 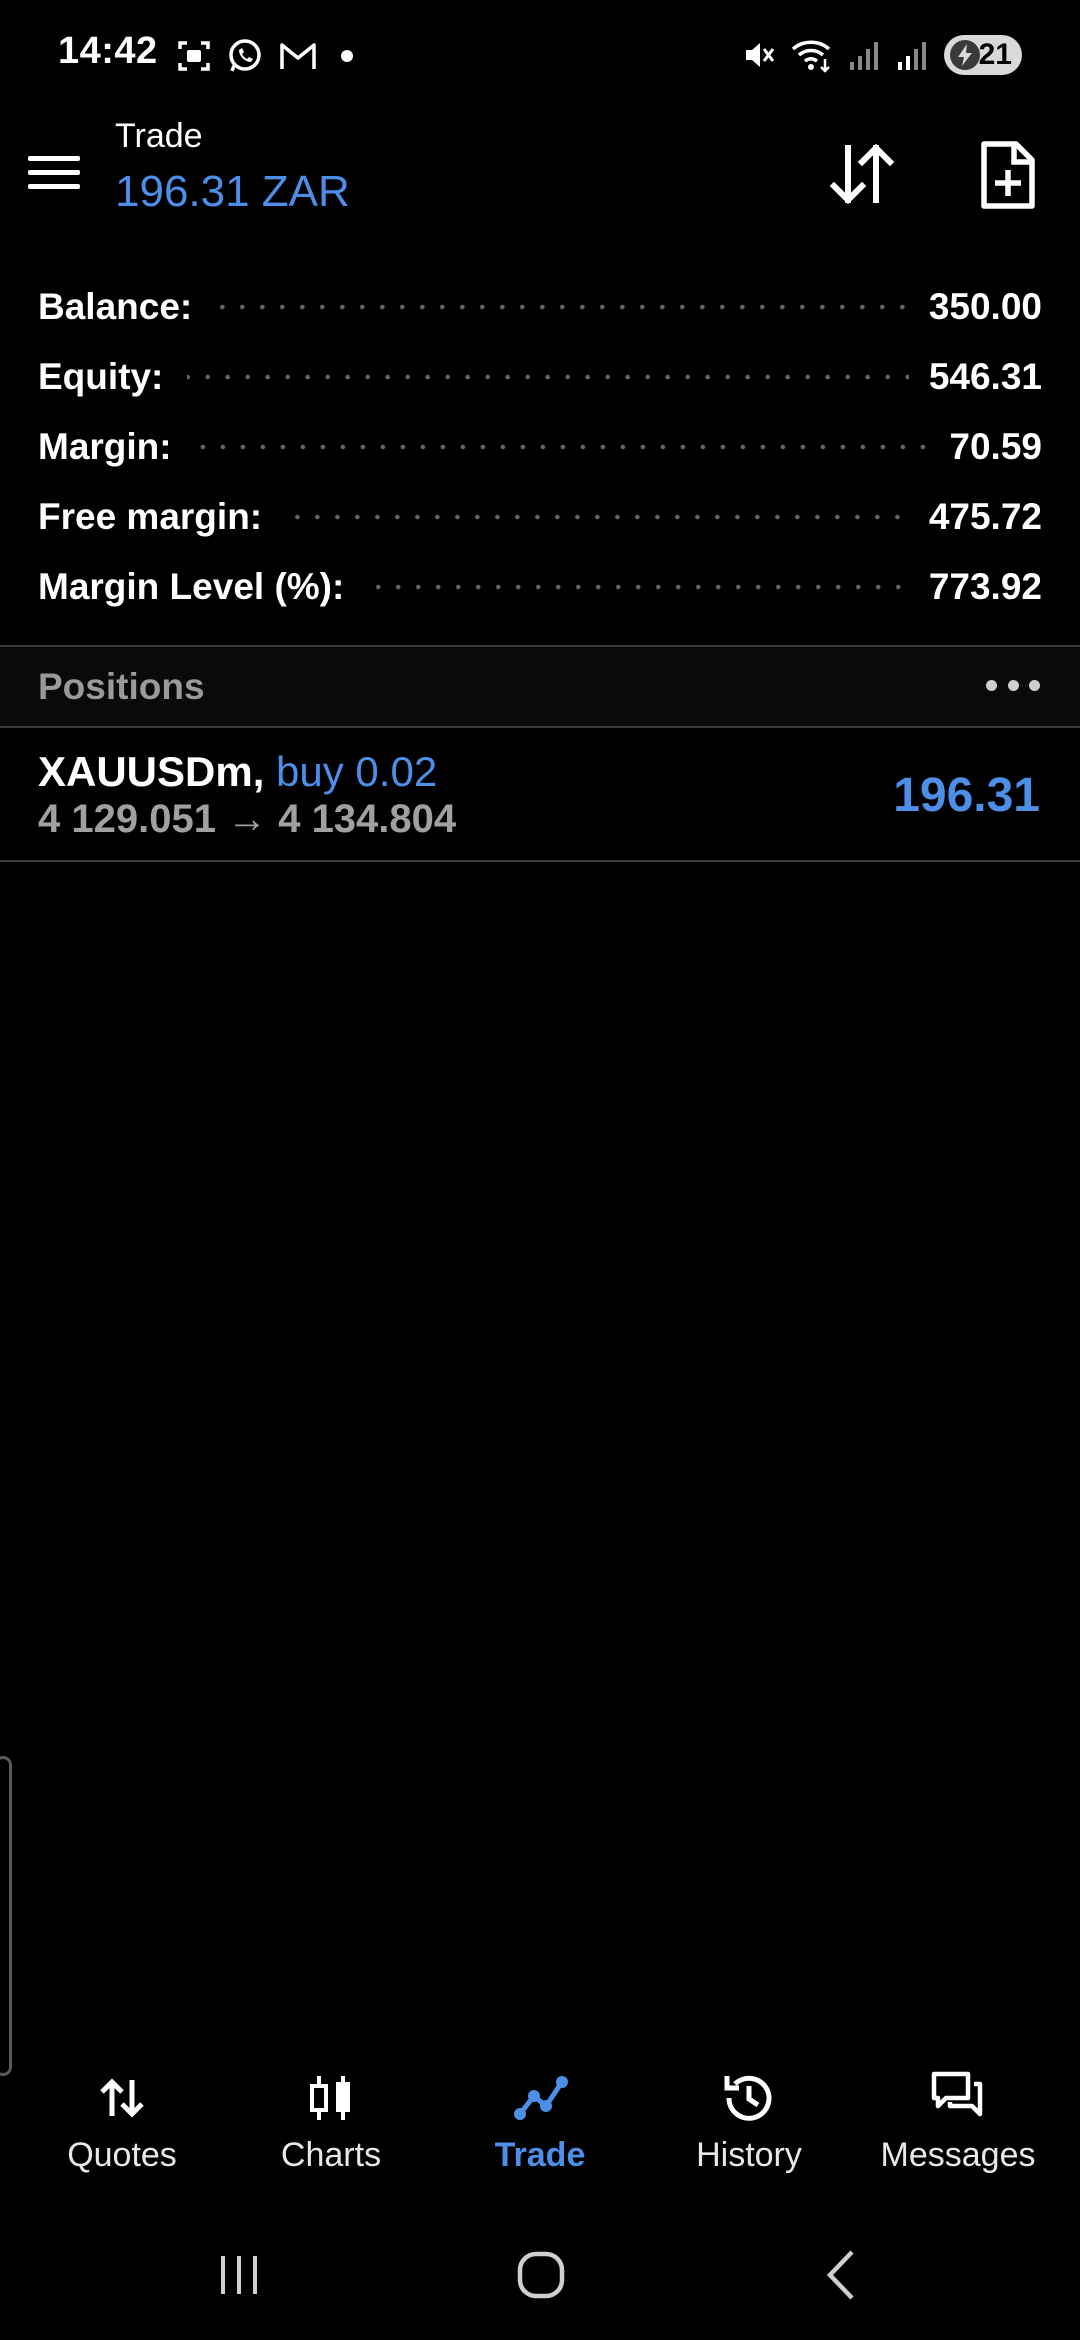 I want to click on nav-charts: Charts, so click(x=331, y=2128).